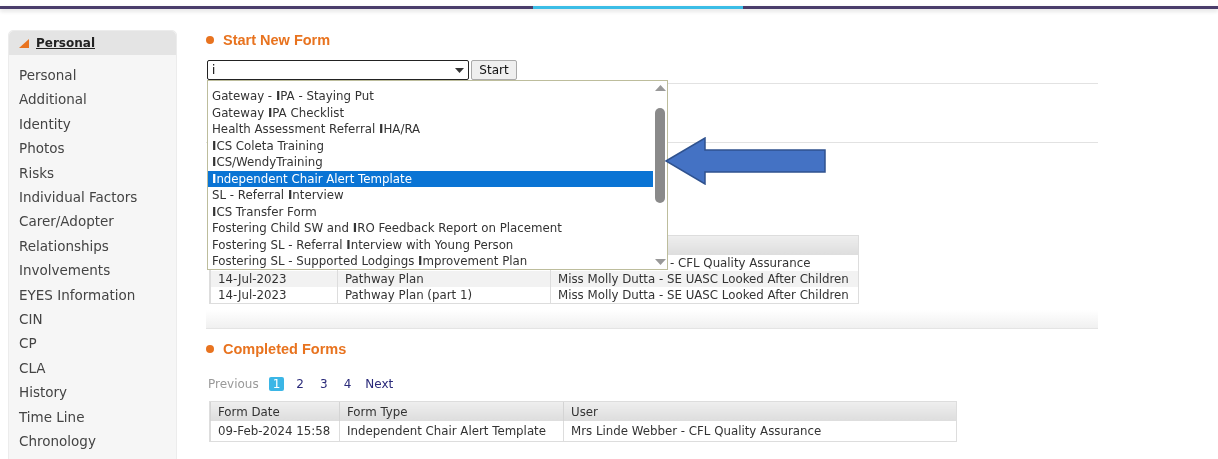 The width and height of the screenshot is (1218, 459). Describe the element at coordinates (97, 197) in the screenshot. I see `sidebar-link: Individual Factors` at that location.